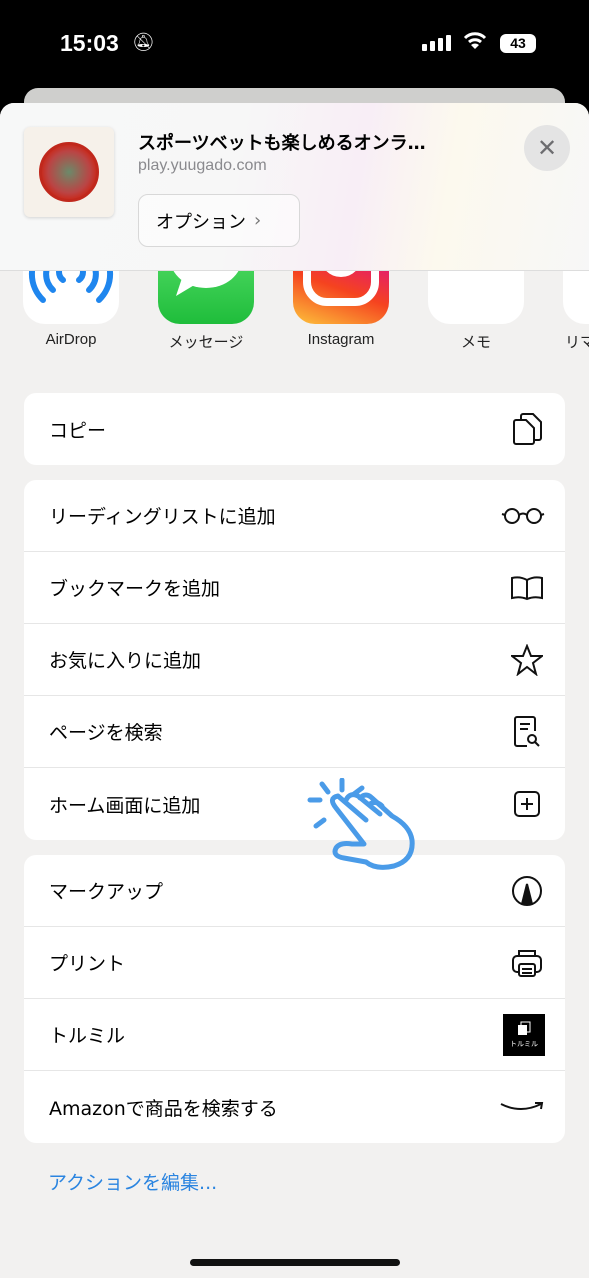  What do you see at coordinates (522, 1107) in the screenshot?
I see `amazon-smile-icon` at bounding box center [522, 1107].